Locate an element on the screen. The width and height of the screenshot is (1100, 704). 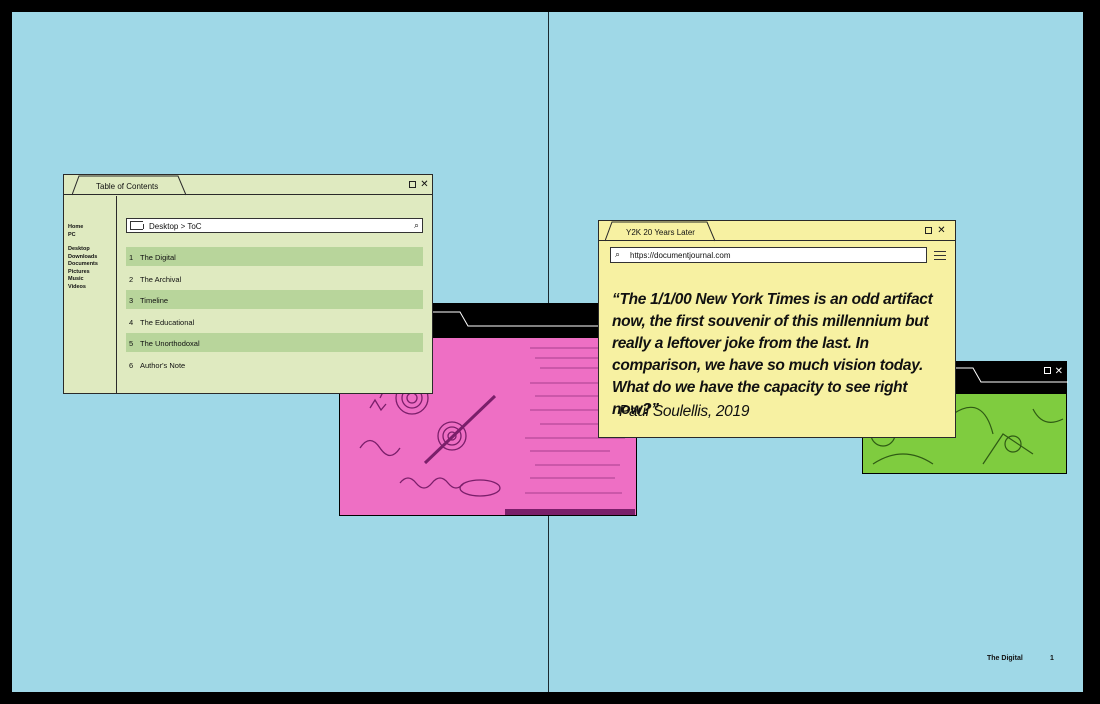
sidebar-item-downloads: Downloads is located at coordinates (92, 258).